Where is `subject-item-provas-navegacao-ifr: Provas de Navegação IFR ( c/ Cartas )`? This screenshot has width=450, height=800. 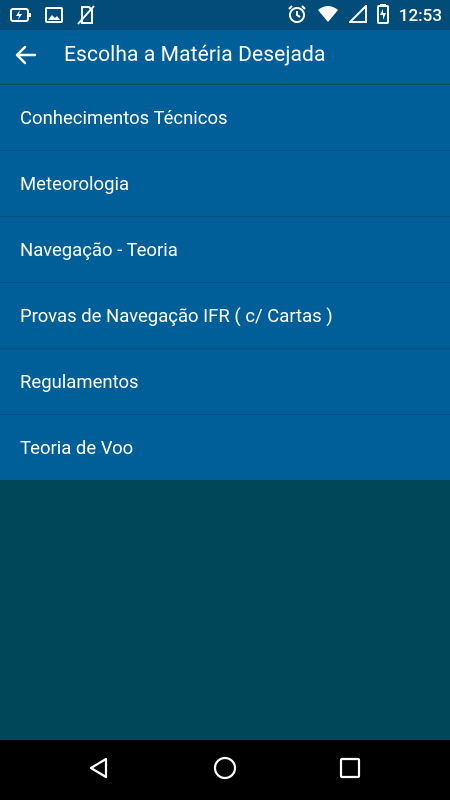 subject-item-provas-navegacao-ifr: Provas de Navegação IFR ( c/ Cartas ) is located at coordinates (225, 316).